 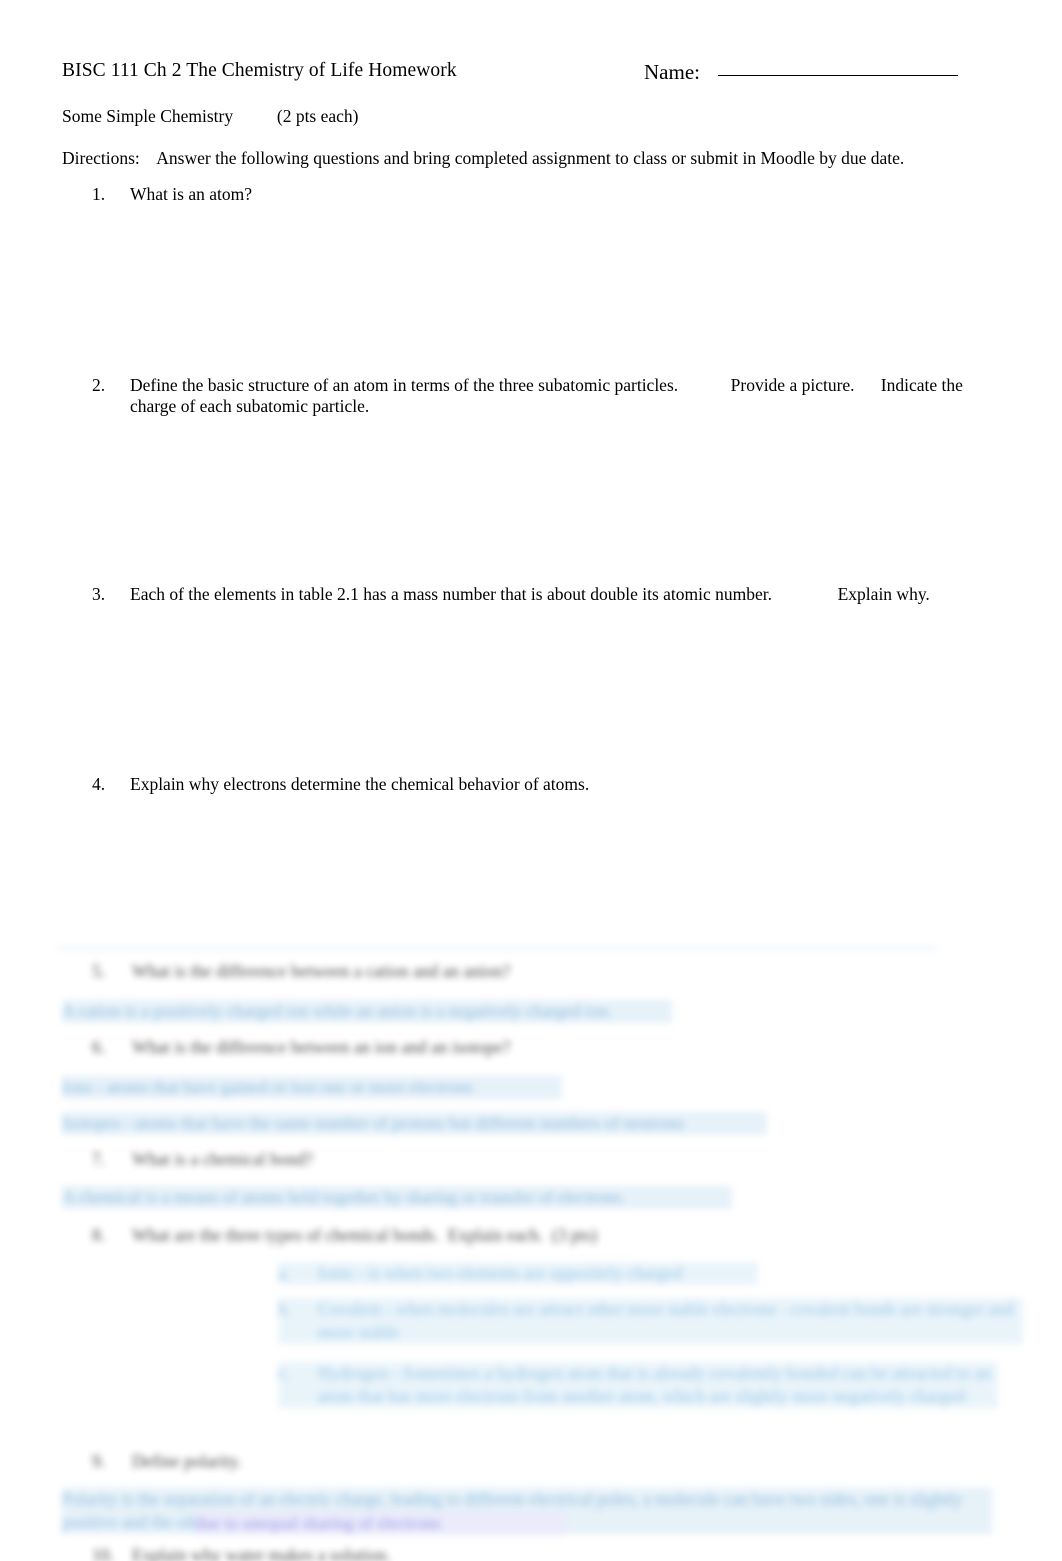 I want to click on name-field-group: Name:, so click(x=801, y=72).